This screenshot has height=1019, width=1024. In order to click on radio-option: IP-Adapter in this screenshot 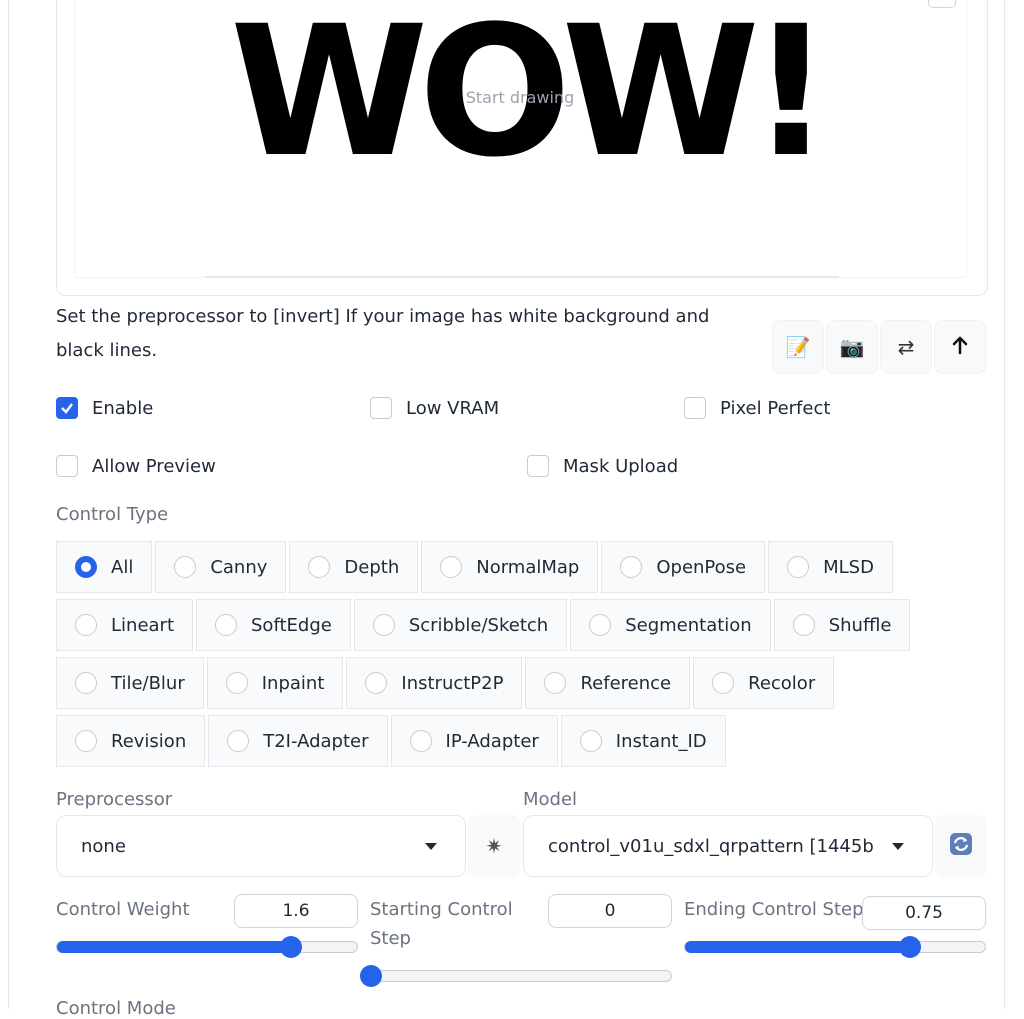, I will do `click(474, 741)`.